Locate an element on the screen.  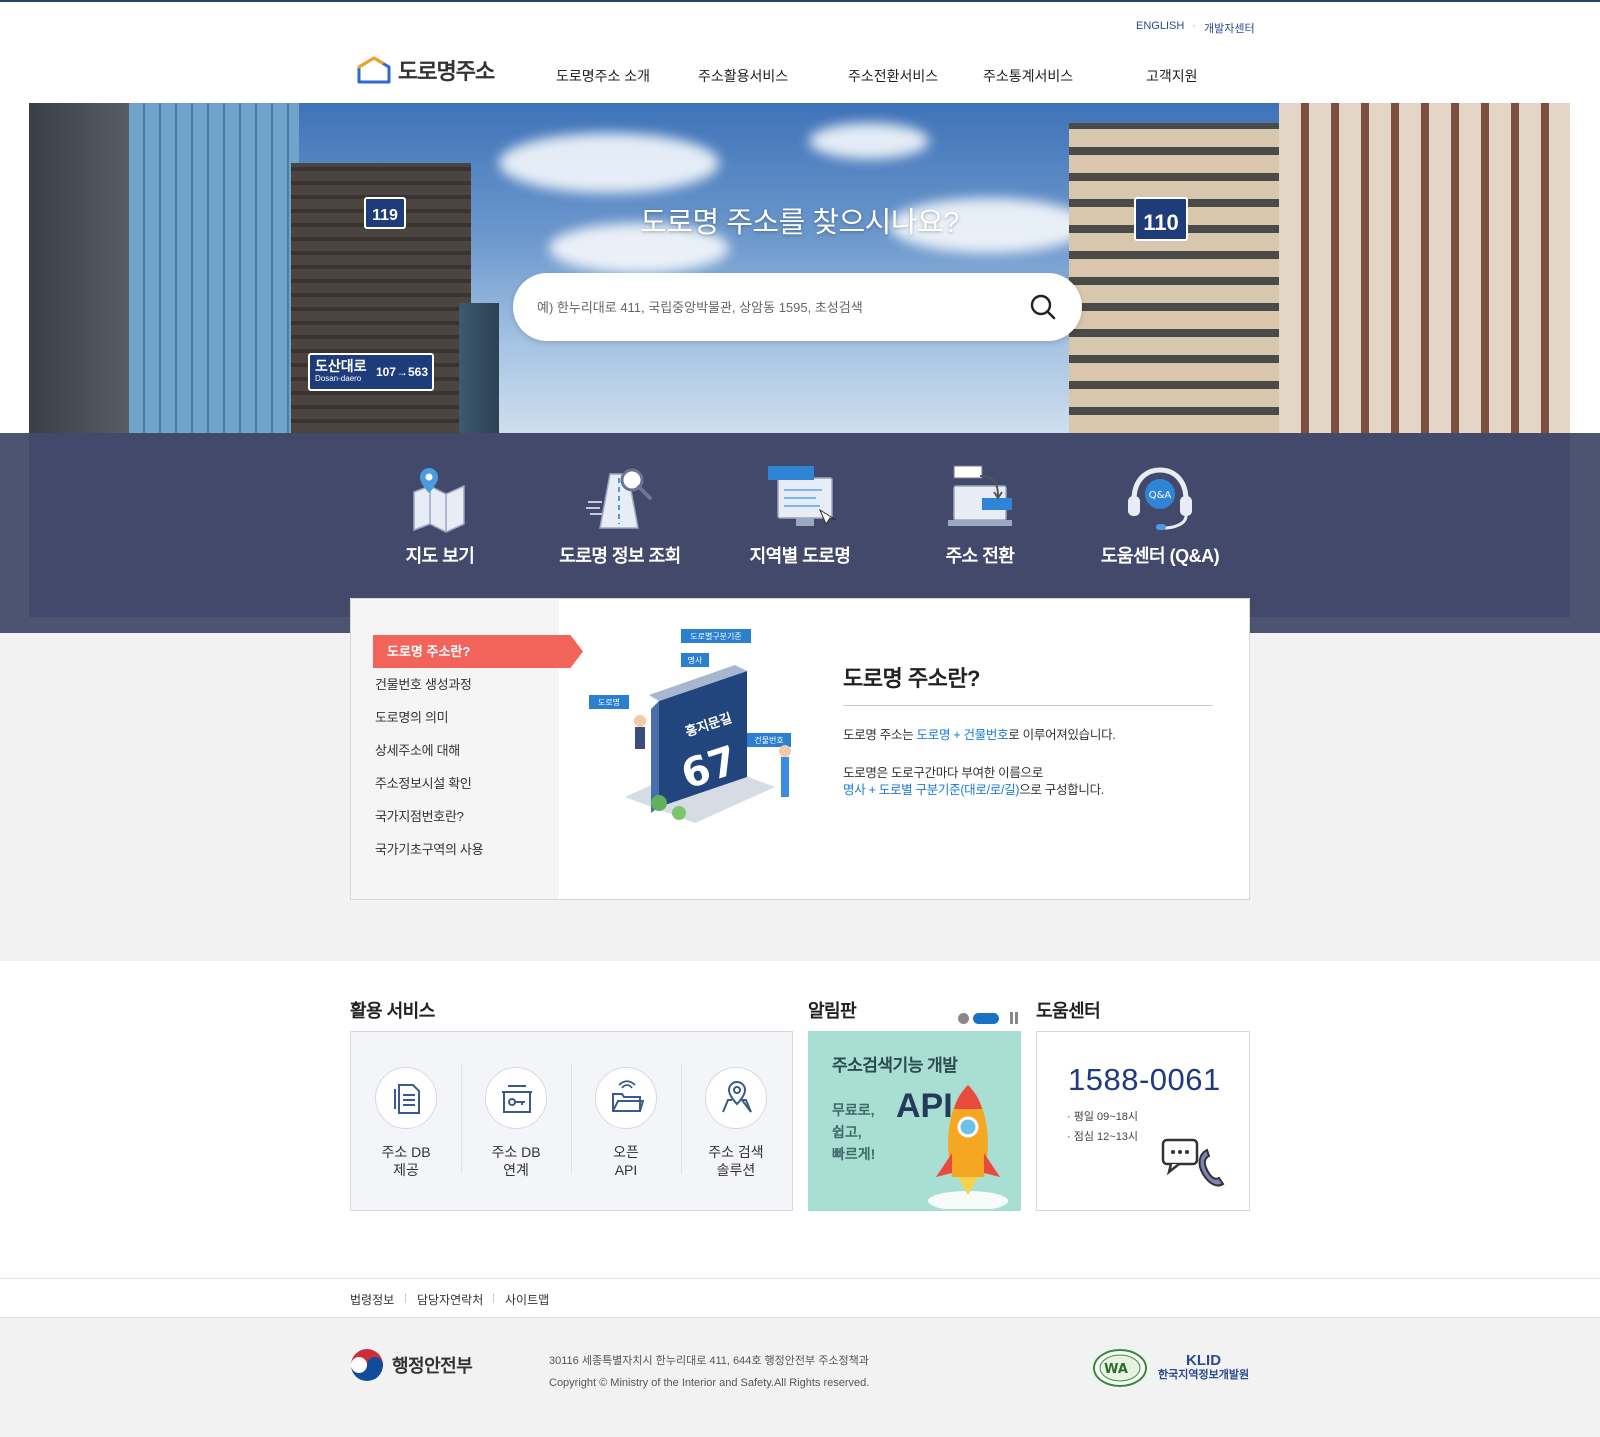
developer-center-link: 개발자센터 is located at coordinates (1229, 28).